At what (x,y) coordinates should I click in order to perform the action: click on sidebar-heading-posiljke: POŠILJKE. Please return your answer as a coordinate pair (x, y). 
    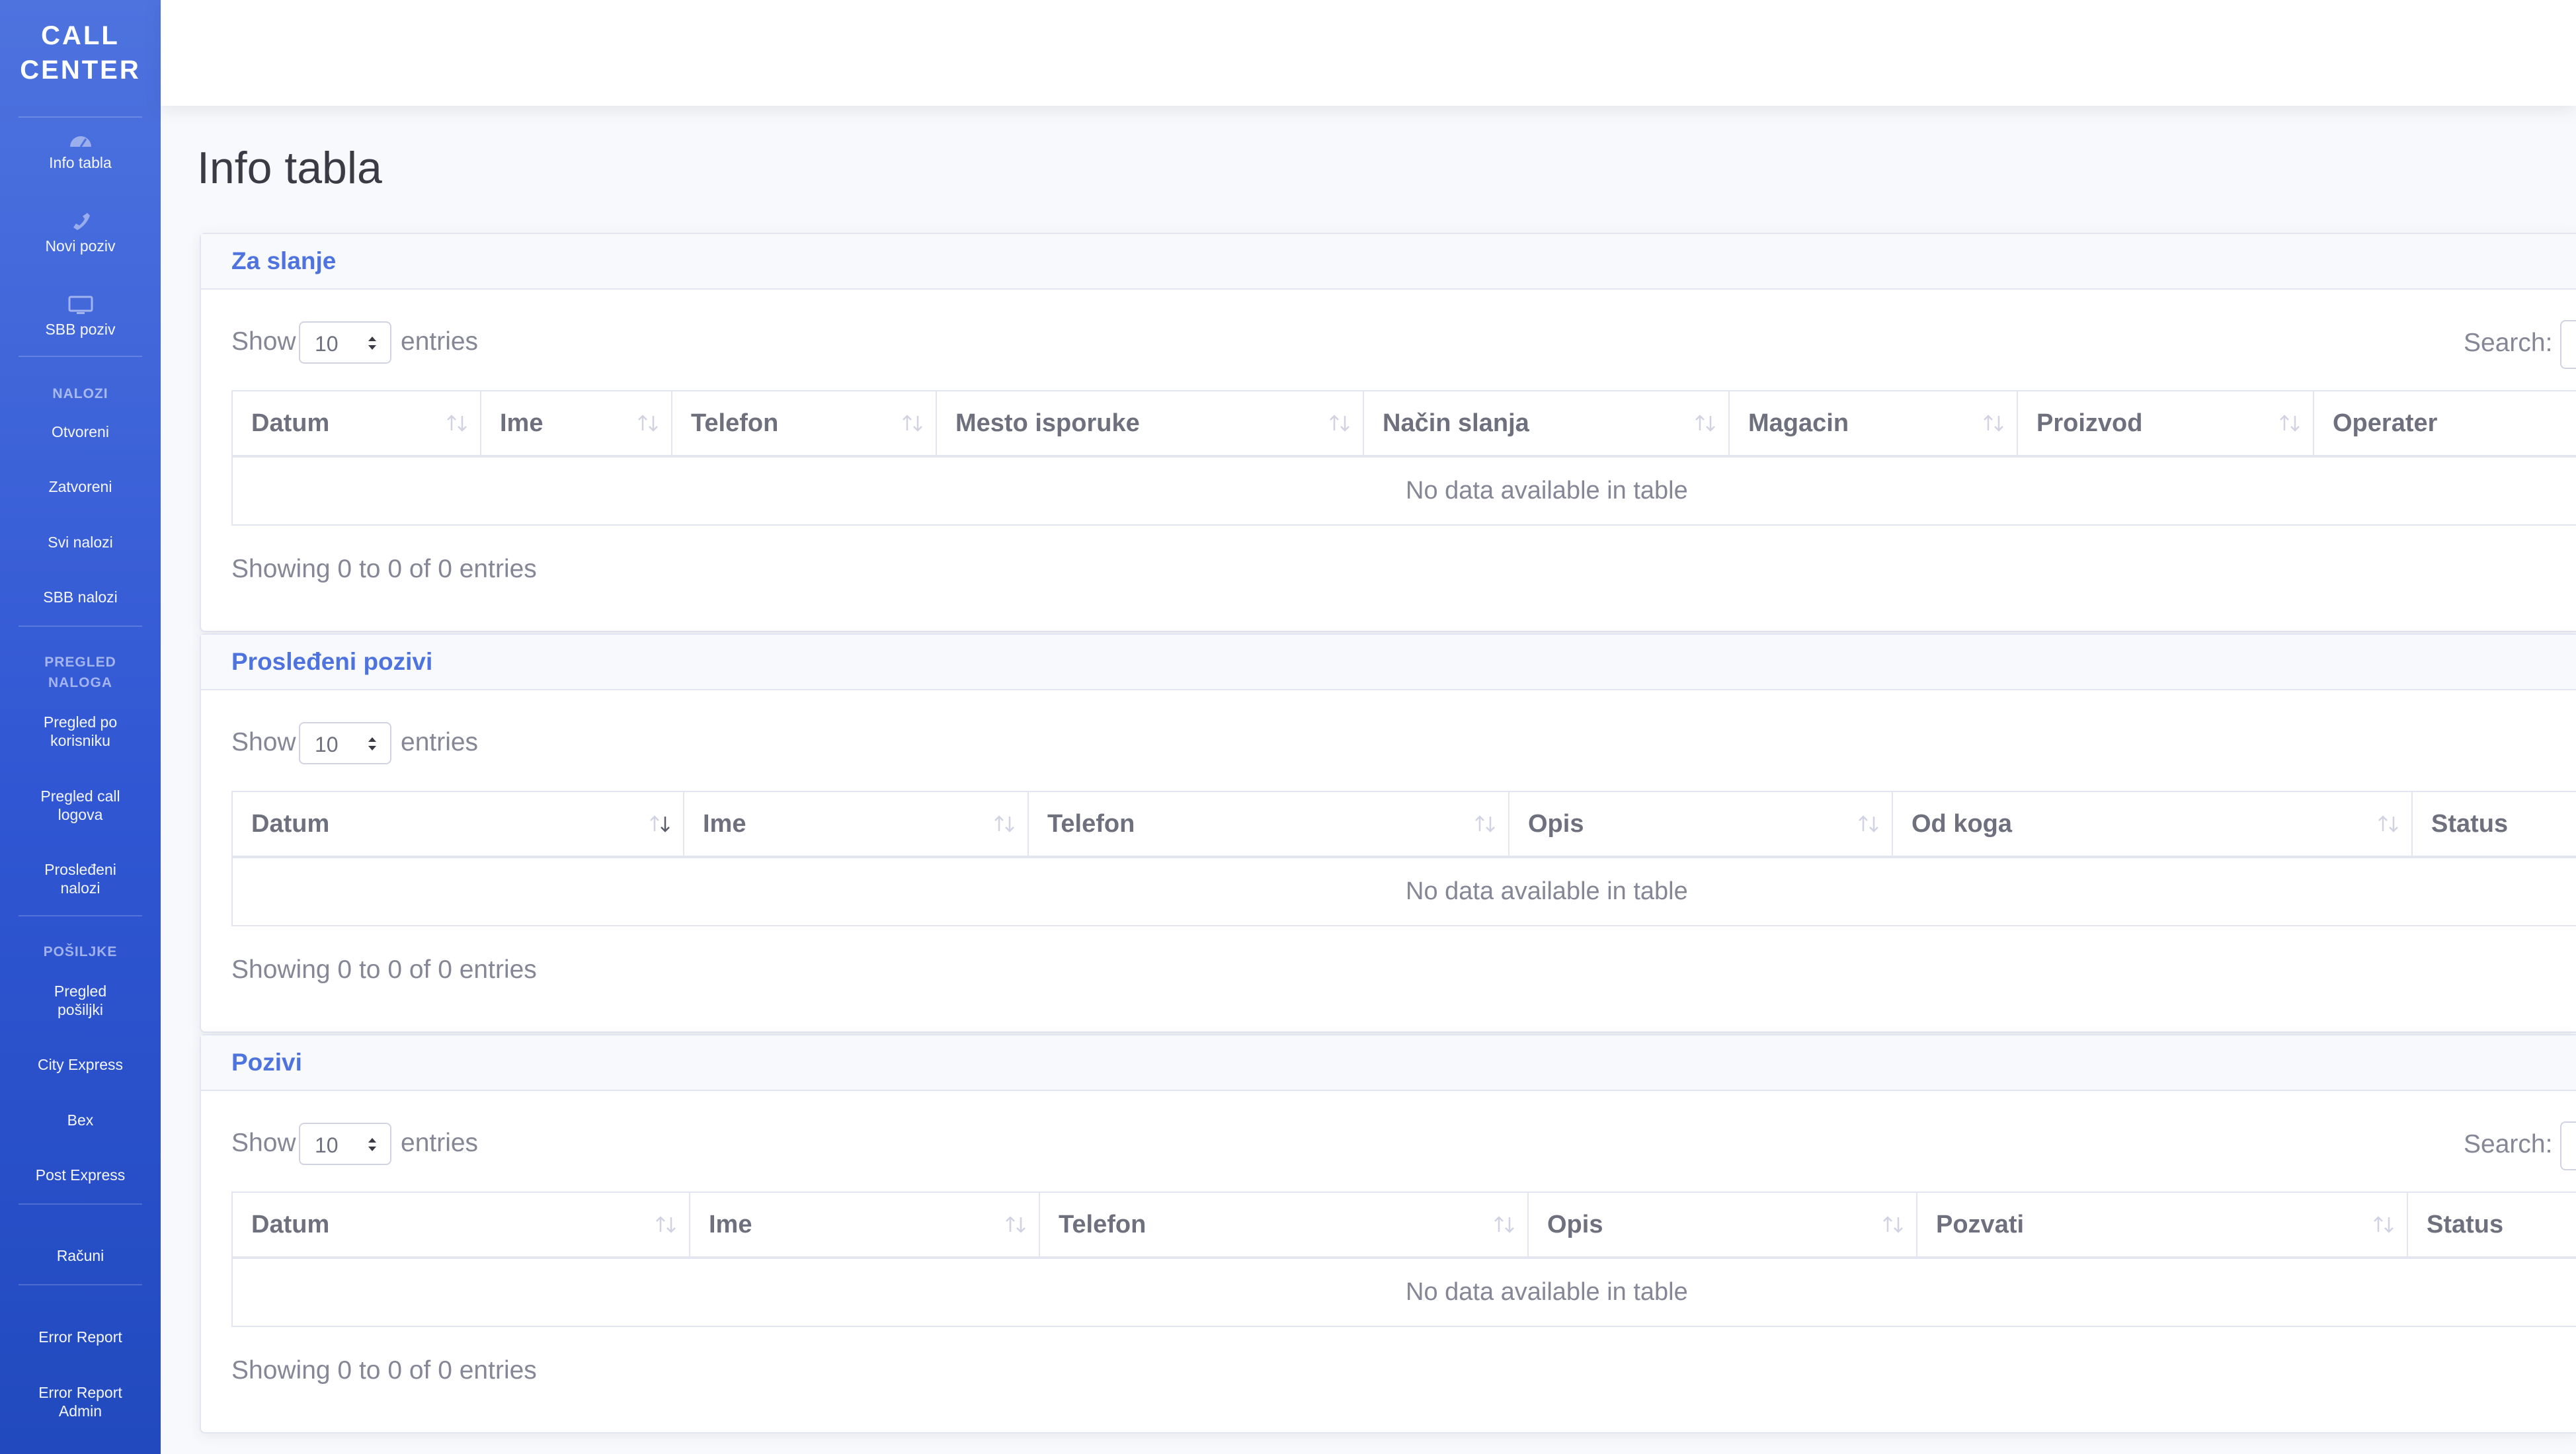
    Looking at the image, I should click on (80, 952).